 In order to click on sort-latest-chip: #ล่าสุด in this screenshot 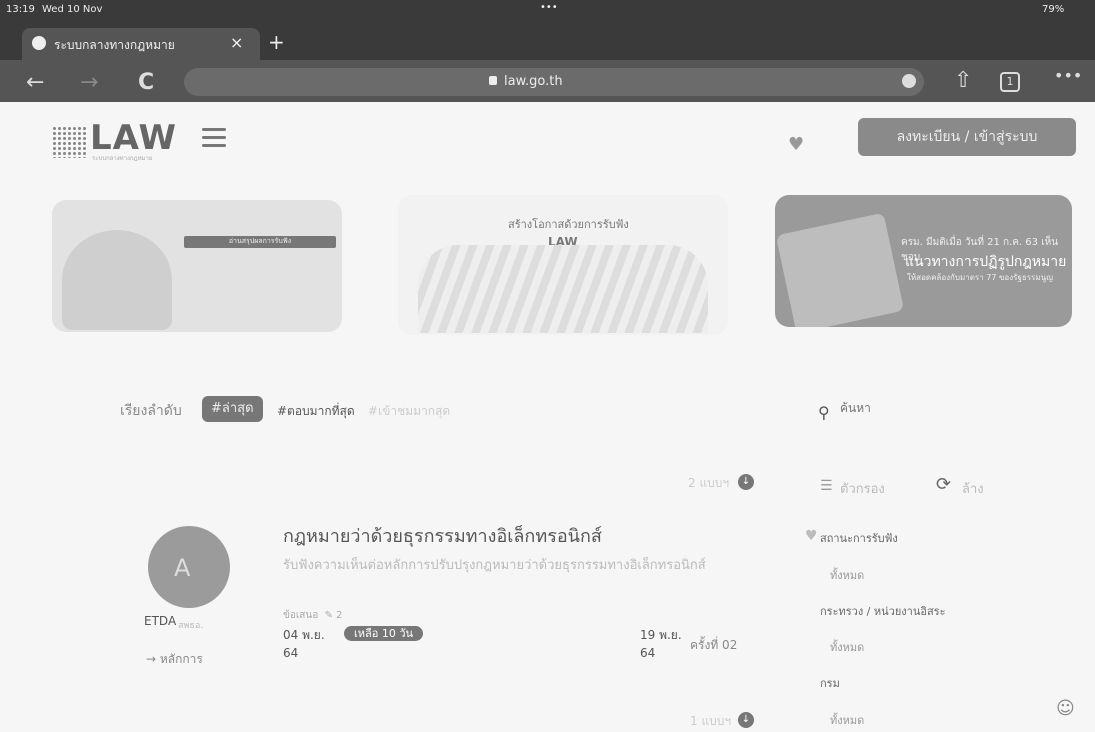, I will do `click(232, 409)`.